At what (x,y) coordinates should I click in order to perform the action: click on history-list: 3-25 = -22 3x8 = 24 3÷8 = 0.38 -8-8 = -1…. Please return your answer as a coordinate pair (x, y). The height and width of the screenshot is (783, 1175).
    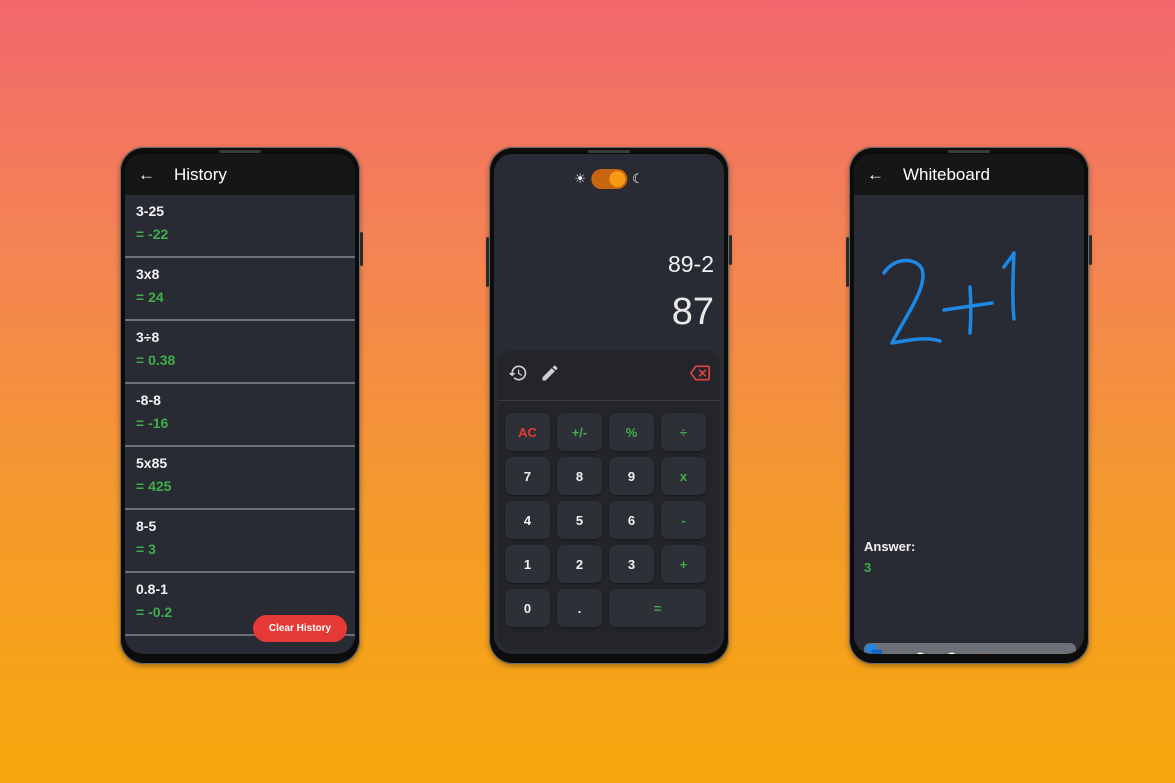
    Looking at the image, I should click on (240, 424).